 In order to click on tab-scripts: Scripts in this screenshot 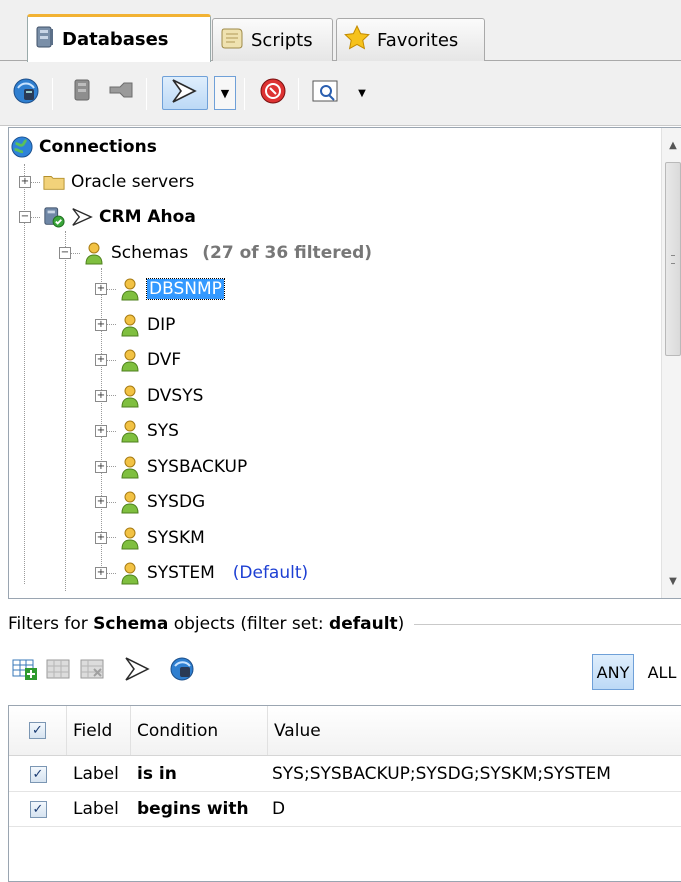, I will do `click(272, 39)`.